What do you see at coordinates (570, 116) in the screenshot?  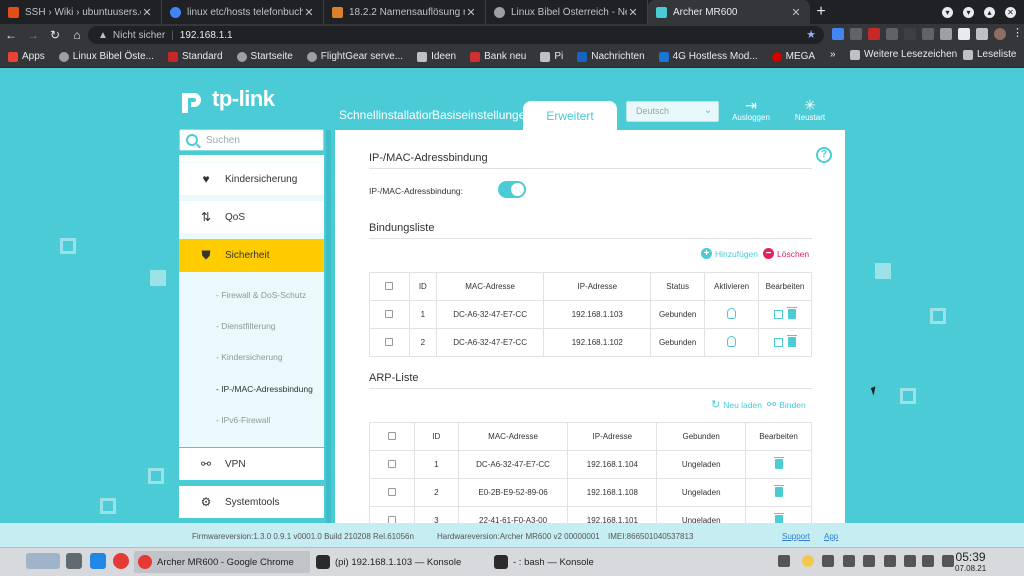 I see `tab-advanced: Erweitert` at bounding box center [570, 116].